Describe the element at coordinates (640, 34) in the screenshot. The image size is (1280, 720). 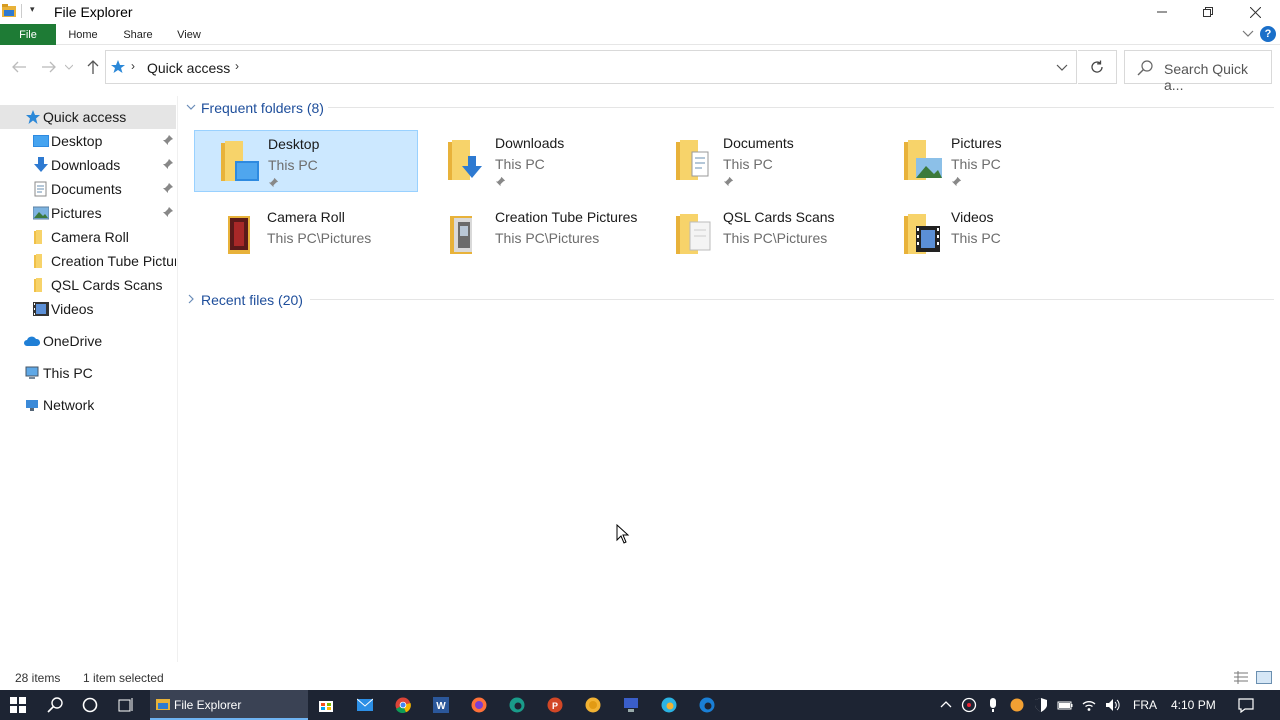
I see `ribbon-tabs: File Home Share View ?` at that location.